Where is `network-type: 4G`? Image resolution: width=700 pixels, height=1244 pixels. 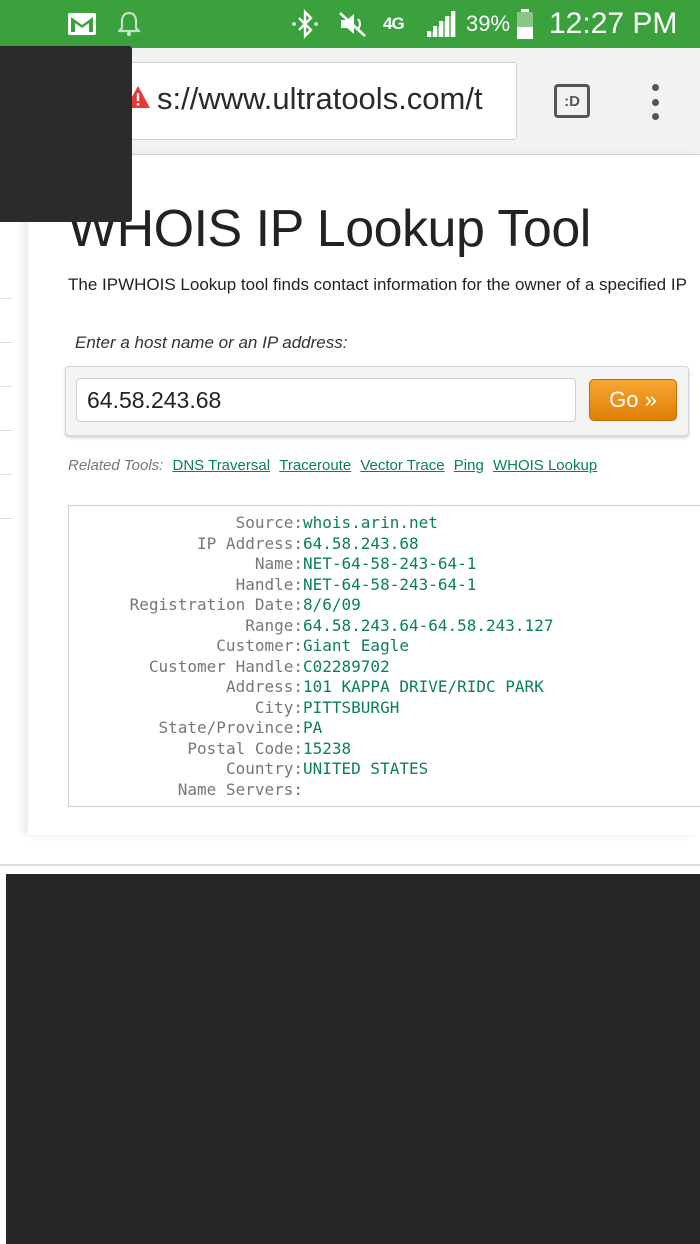
network-type: 4G is located at coordinates (394, 23).